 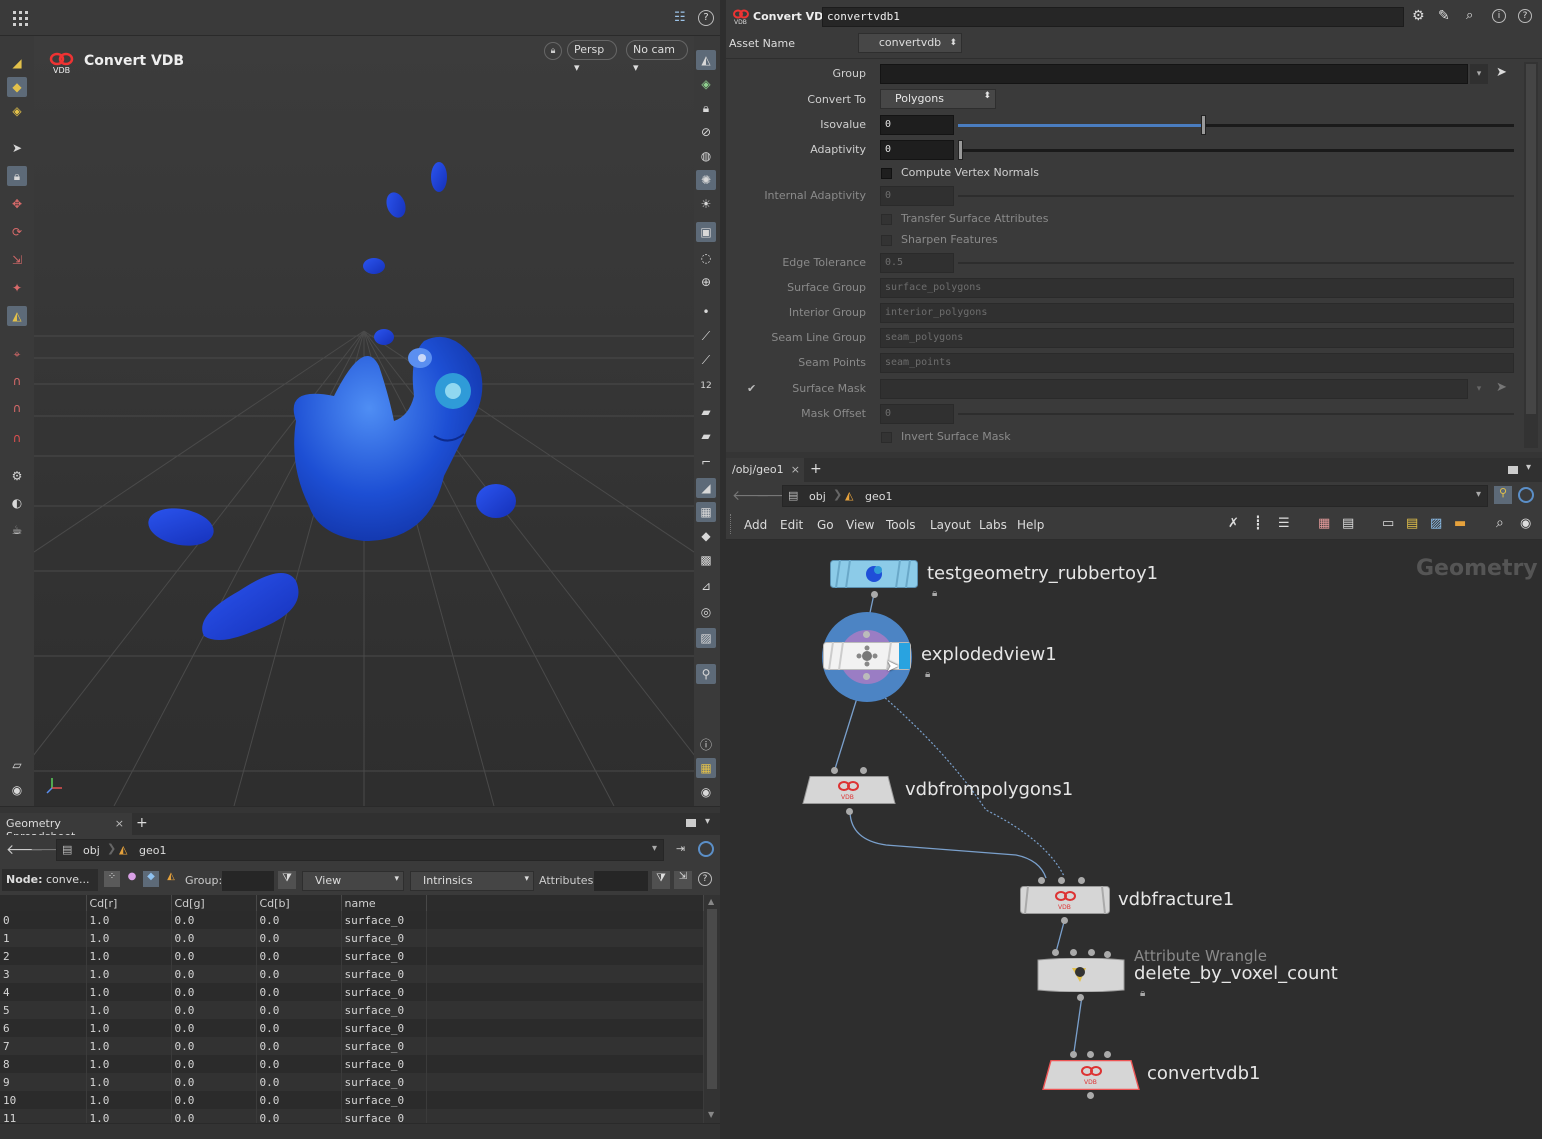 I want to click on close-tab-icon: ×, so click(x=119, y=823).